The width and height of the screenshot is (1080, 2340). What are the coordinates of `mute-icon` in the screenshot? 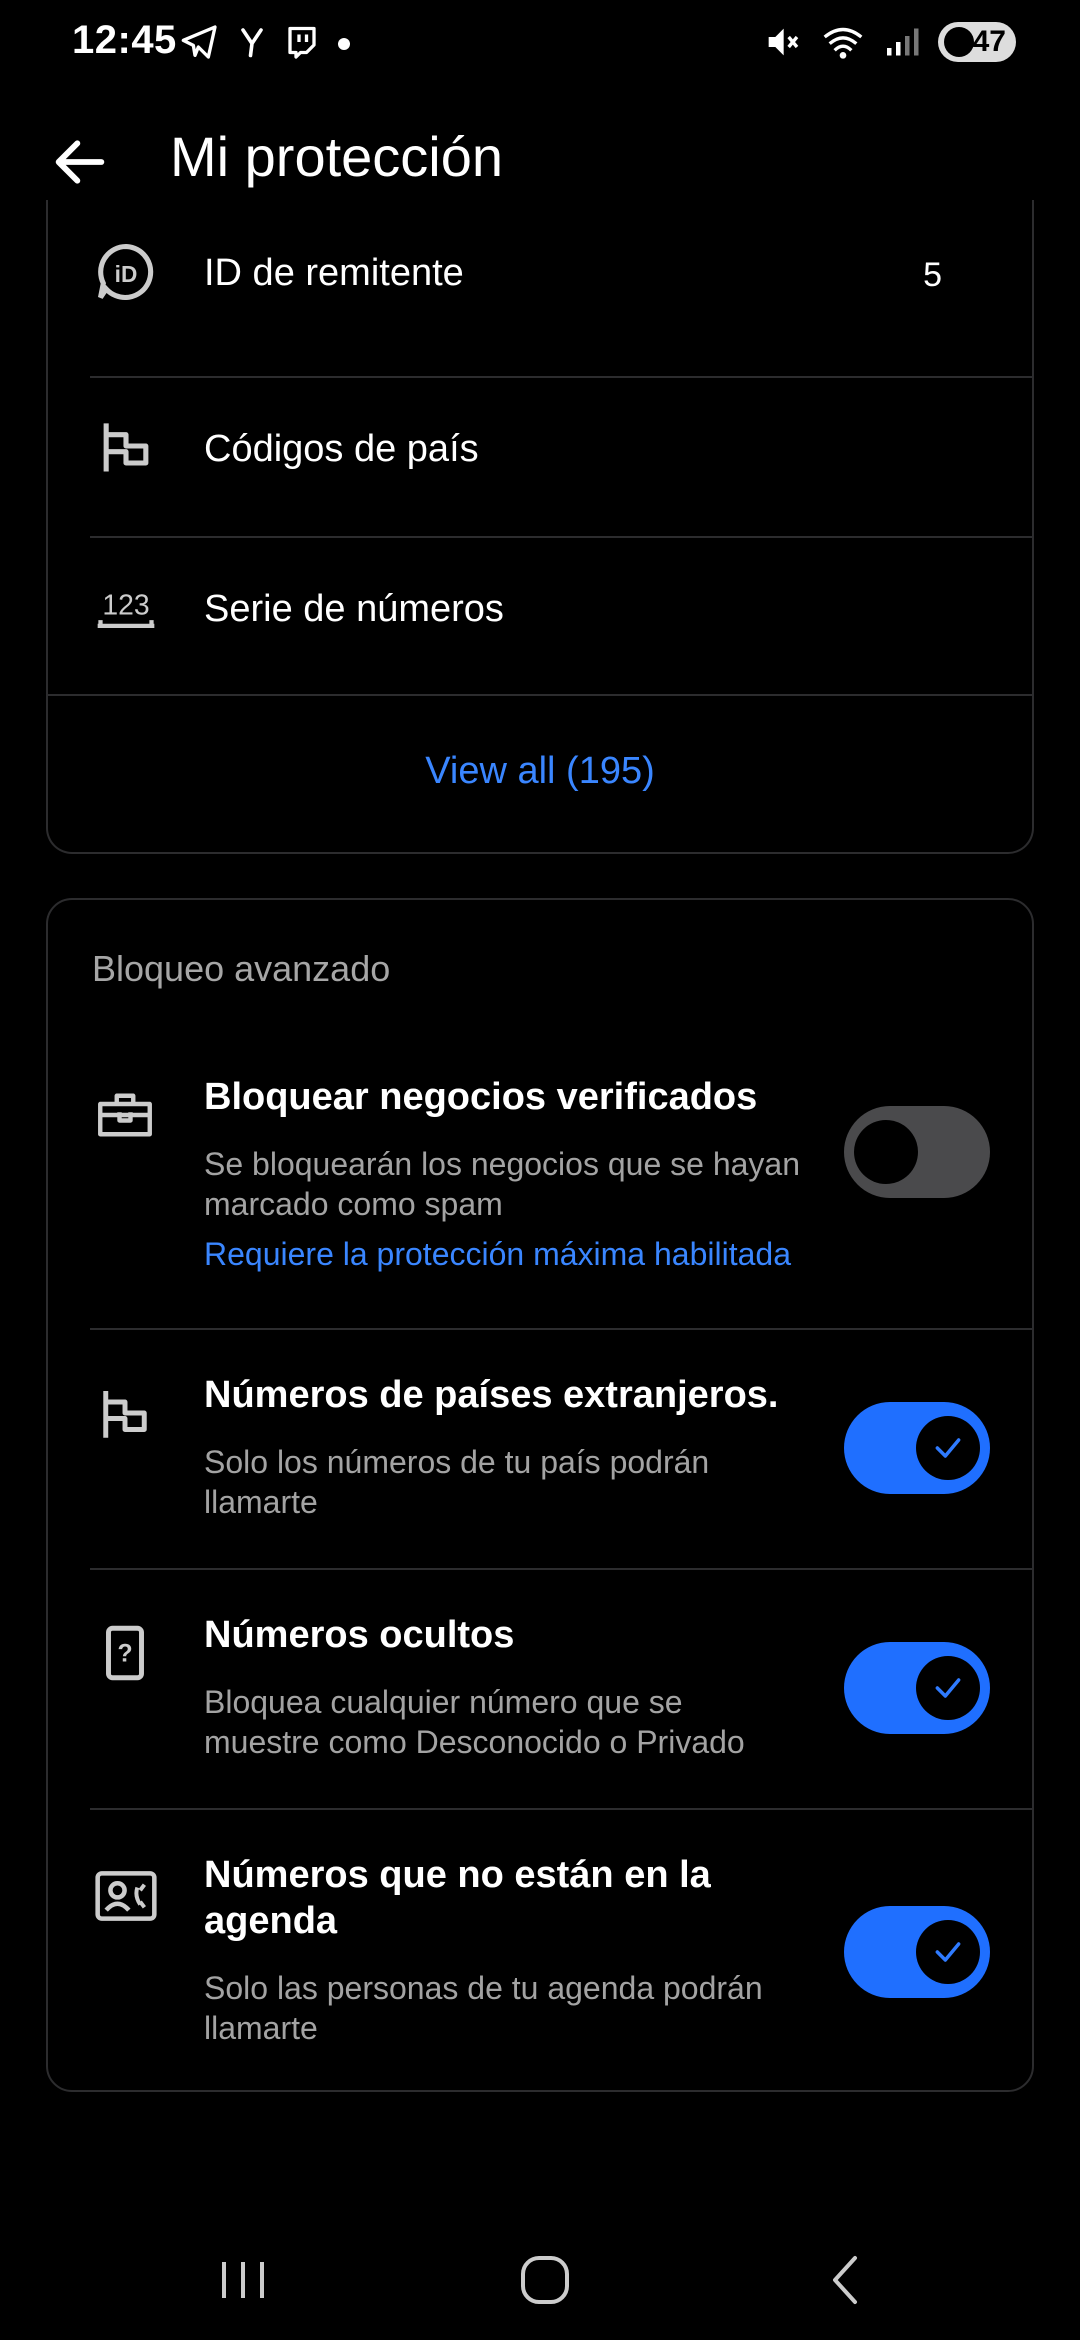 It's located at (783, 42).